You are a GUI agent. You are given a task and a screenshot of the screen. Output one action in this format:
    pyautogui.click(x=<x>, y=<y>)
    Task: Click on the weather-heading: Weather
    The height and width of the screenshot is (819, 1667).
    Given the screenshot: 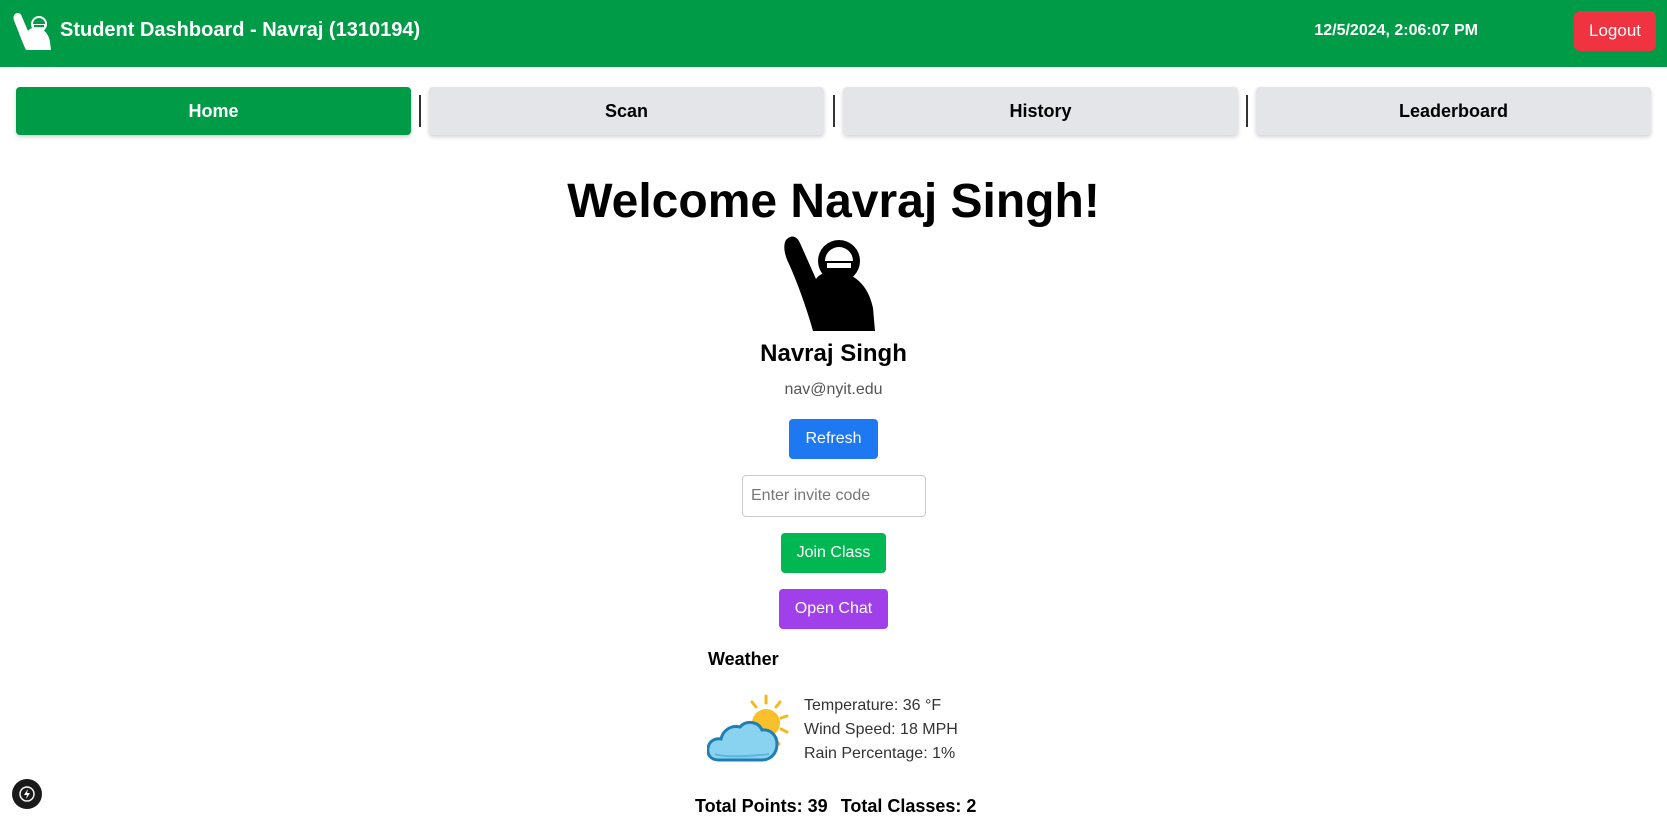 What is the action you would take?
    pyautogui.click(x=743, y=659)
    